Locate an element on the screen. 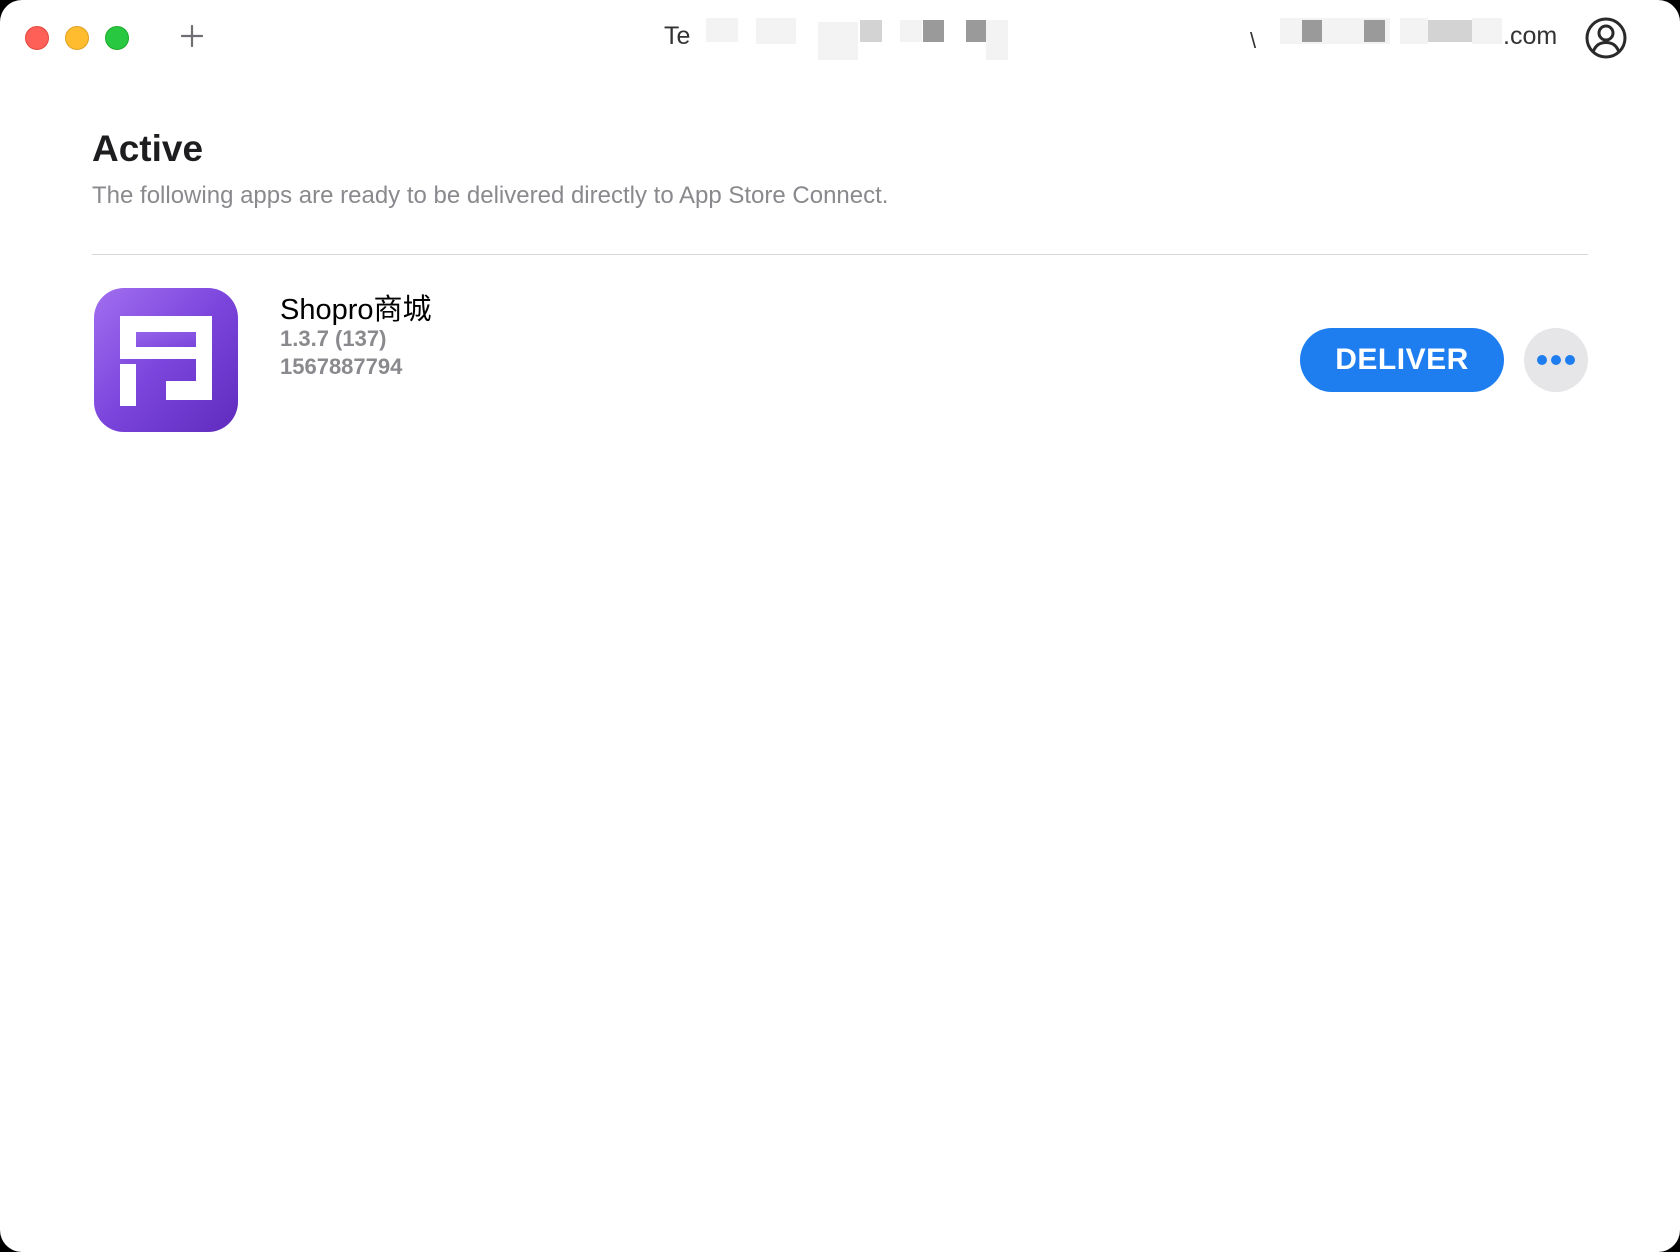 This screenshot has width=1680, height=1252. app-version: 1.3.7 (137) is located at coordinates (333, 338).